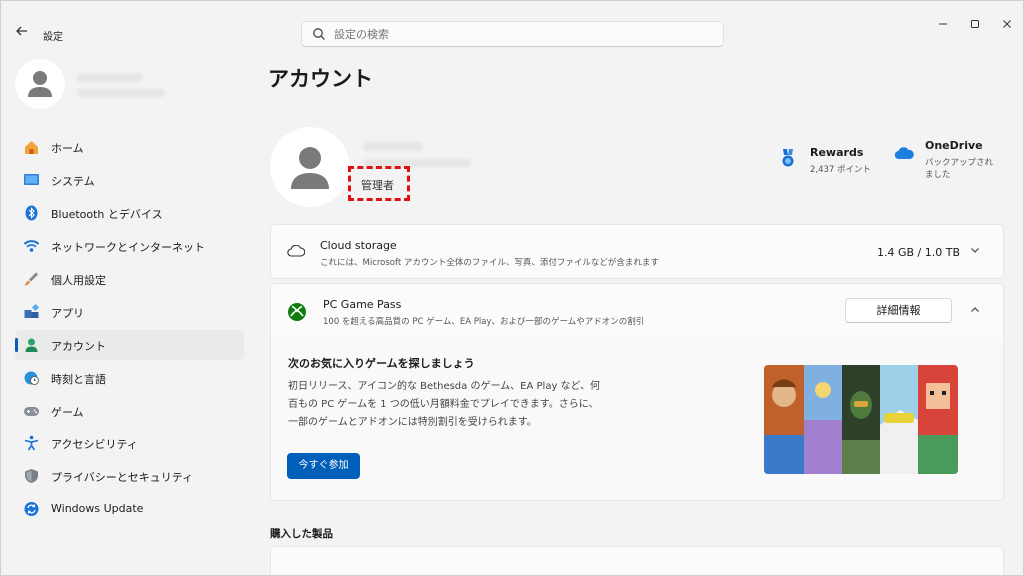 The image size is (1024, 576). What do you see at coordinates (121, 93) in the screenshot?
I see `blurred-user-email` at bounding box center [121, 93].